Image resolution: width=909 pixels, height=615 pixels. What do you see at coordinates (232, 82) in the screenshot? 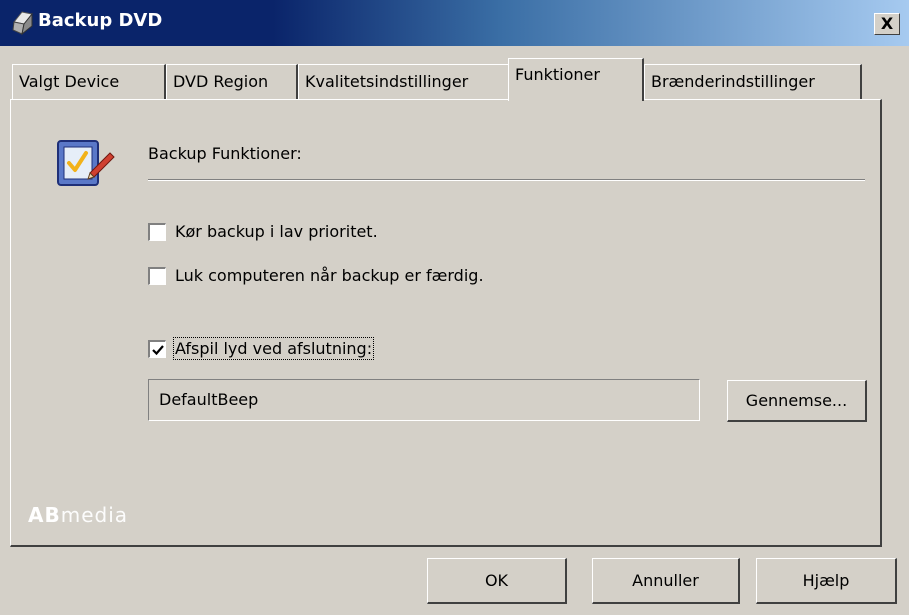
I see `tab-dvd-region: DVD Region` at bounding box center [232, 82].